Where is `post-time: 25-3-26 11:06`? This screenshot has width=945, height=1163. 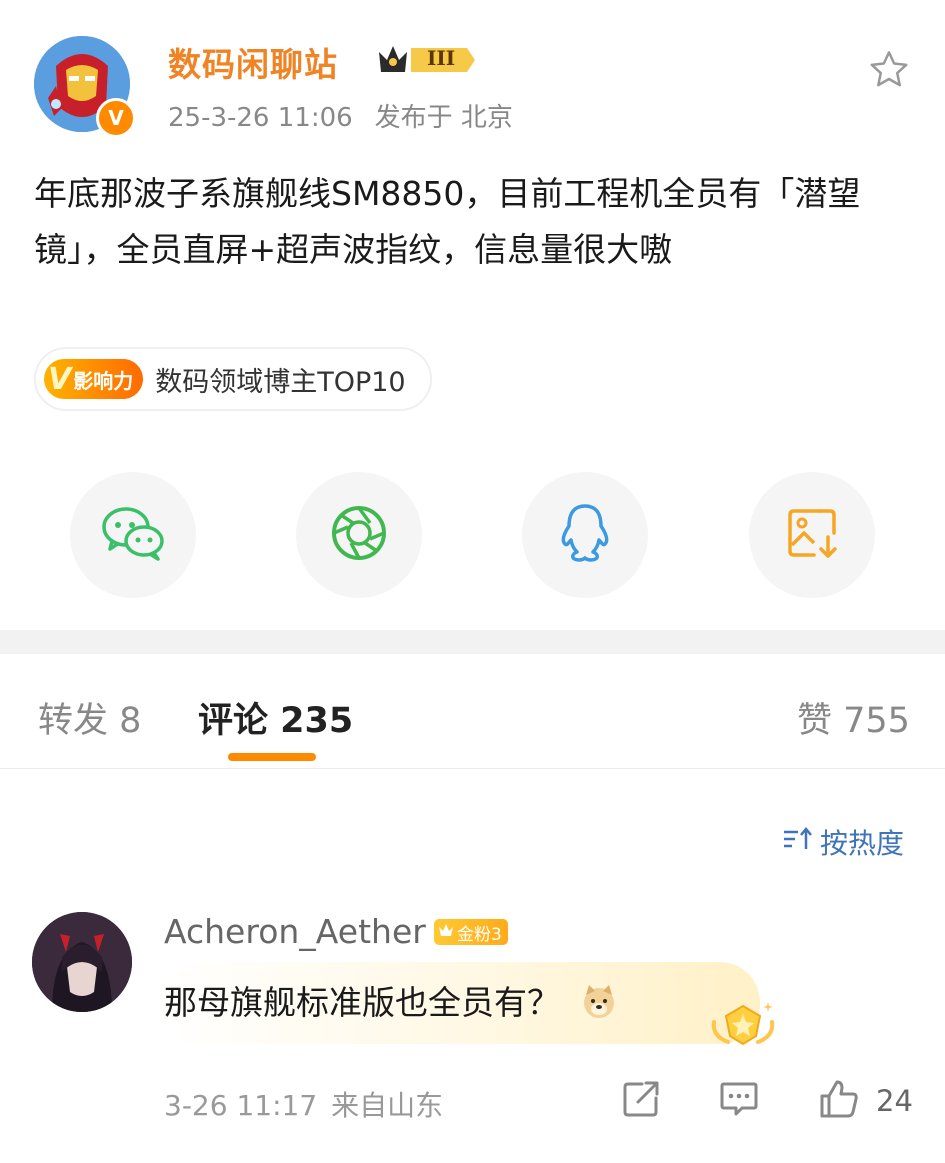
post-time: 25-3-26 11:06 is located at coordinates (260, 118).